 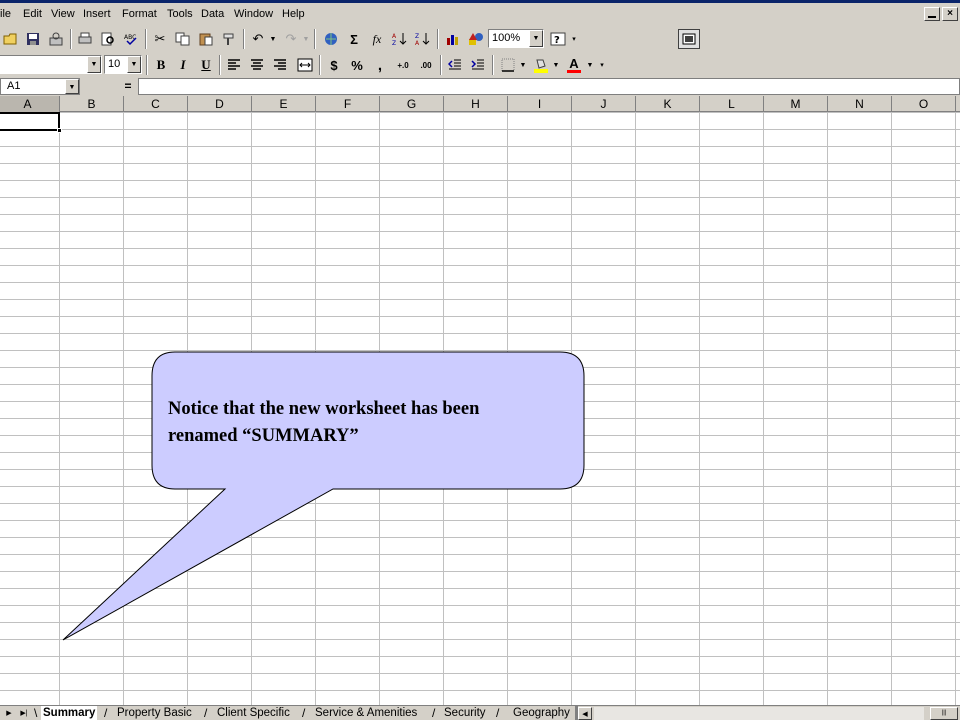 I want to click on sheet-tab-service-amenities: Service & Amenities, so click(x=366, y=713).